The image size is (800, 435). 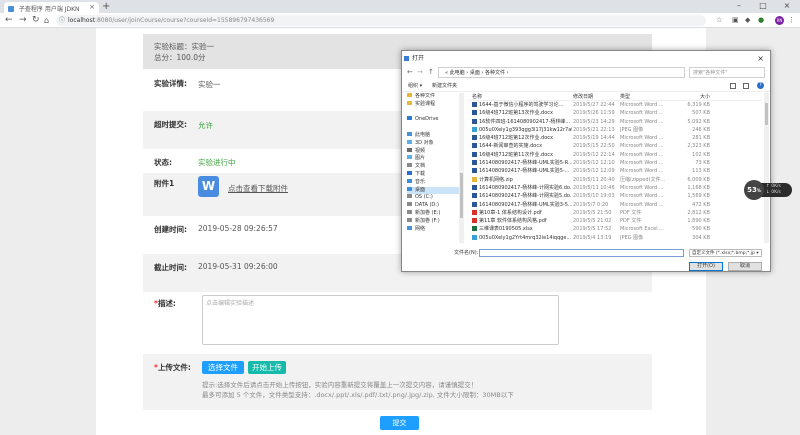 I want to click on view-options-icon, so click(x=733, y=86).